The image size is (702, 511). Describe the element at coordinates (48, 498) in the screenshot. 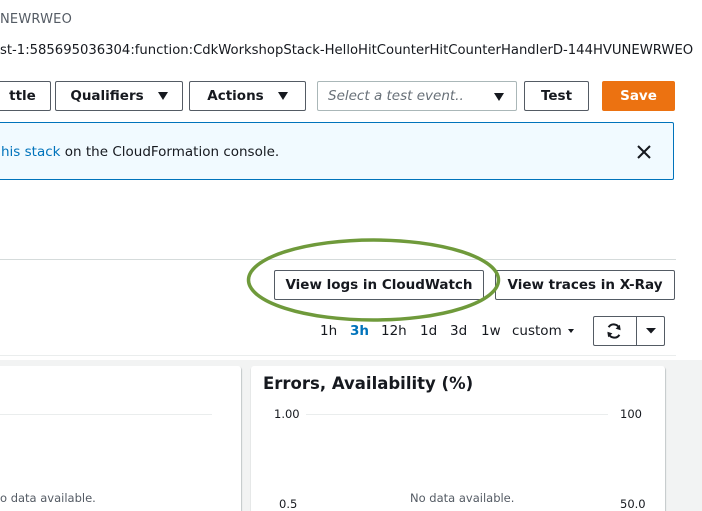

I see `no-data-message: o data available.` at that location.